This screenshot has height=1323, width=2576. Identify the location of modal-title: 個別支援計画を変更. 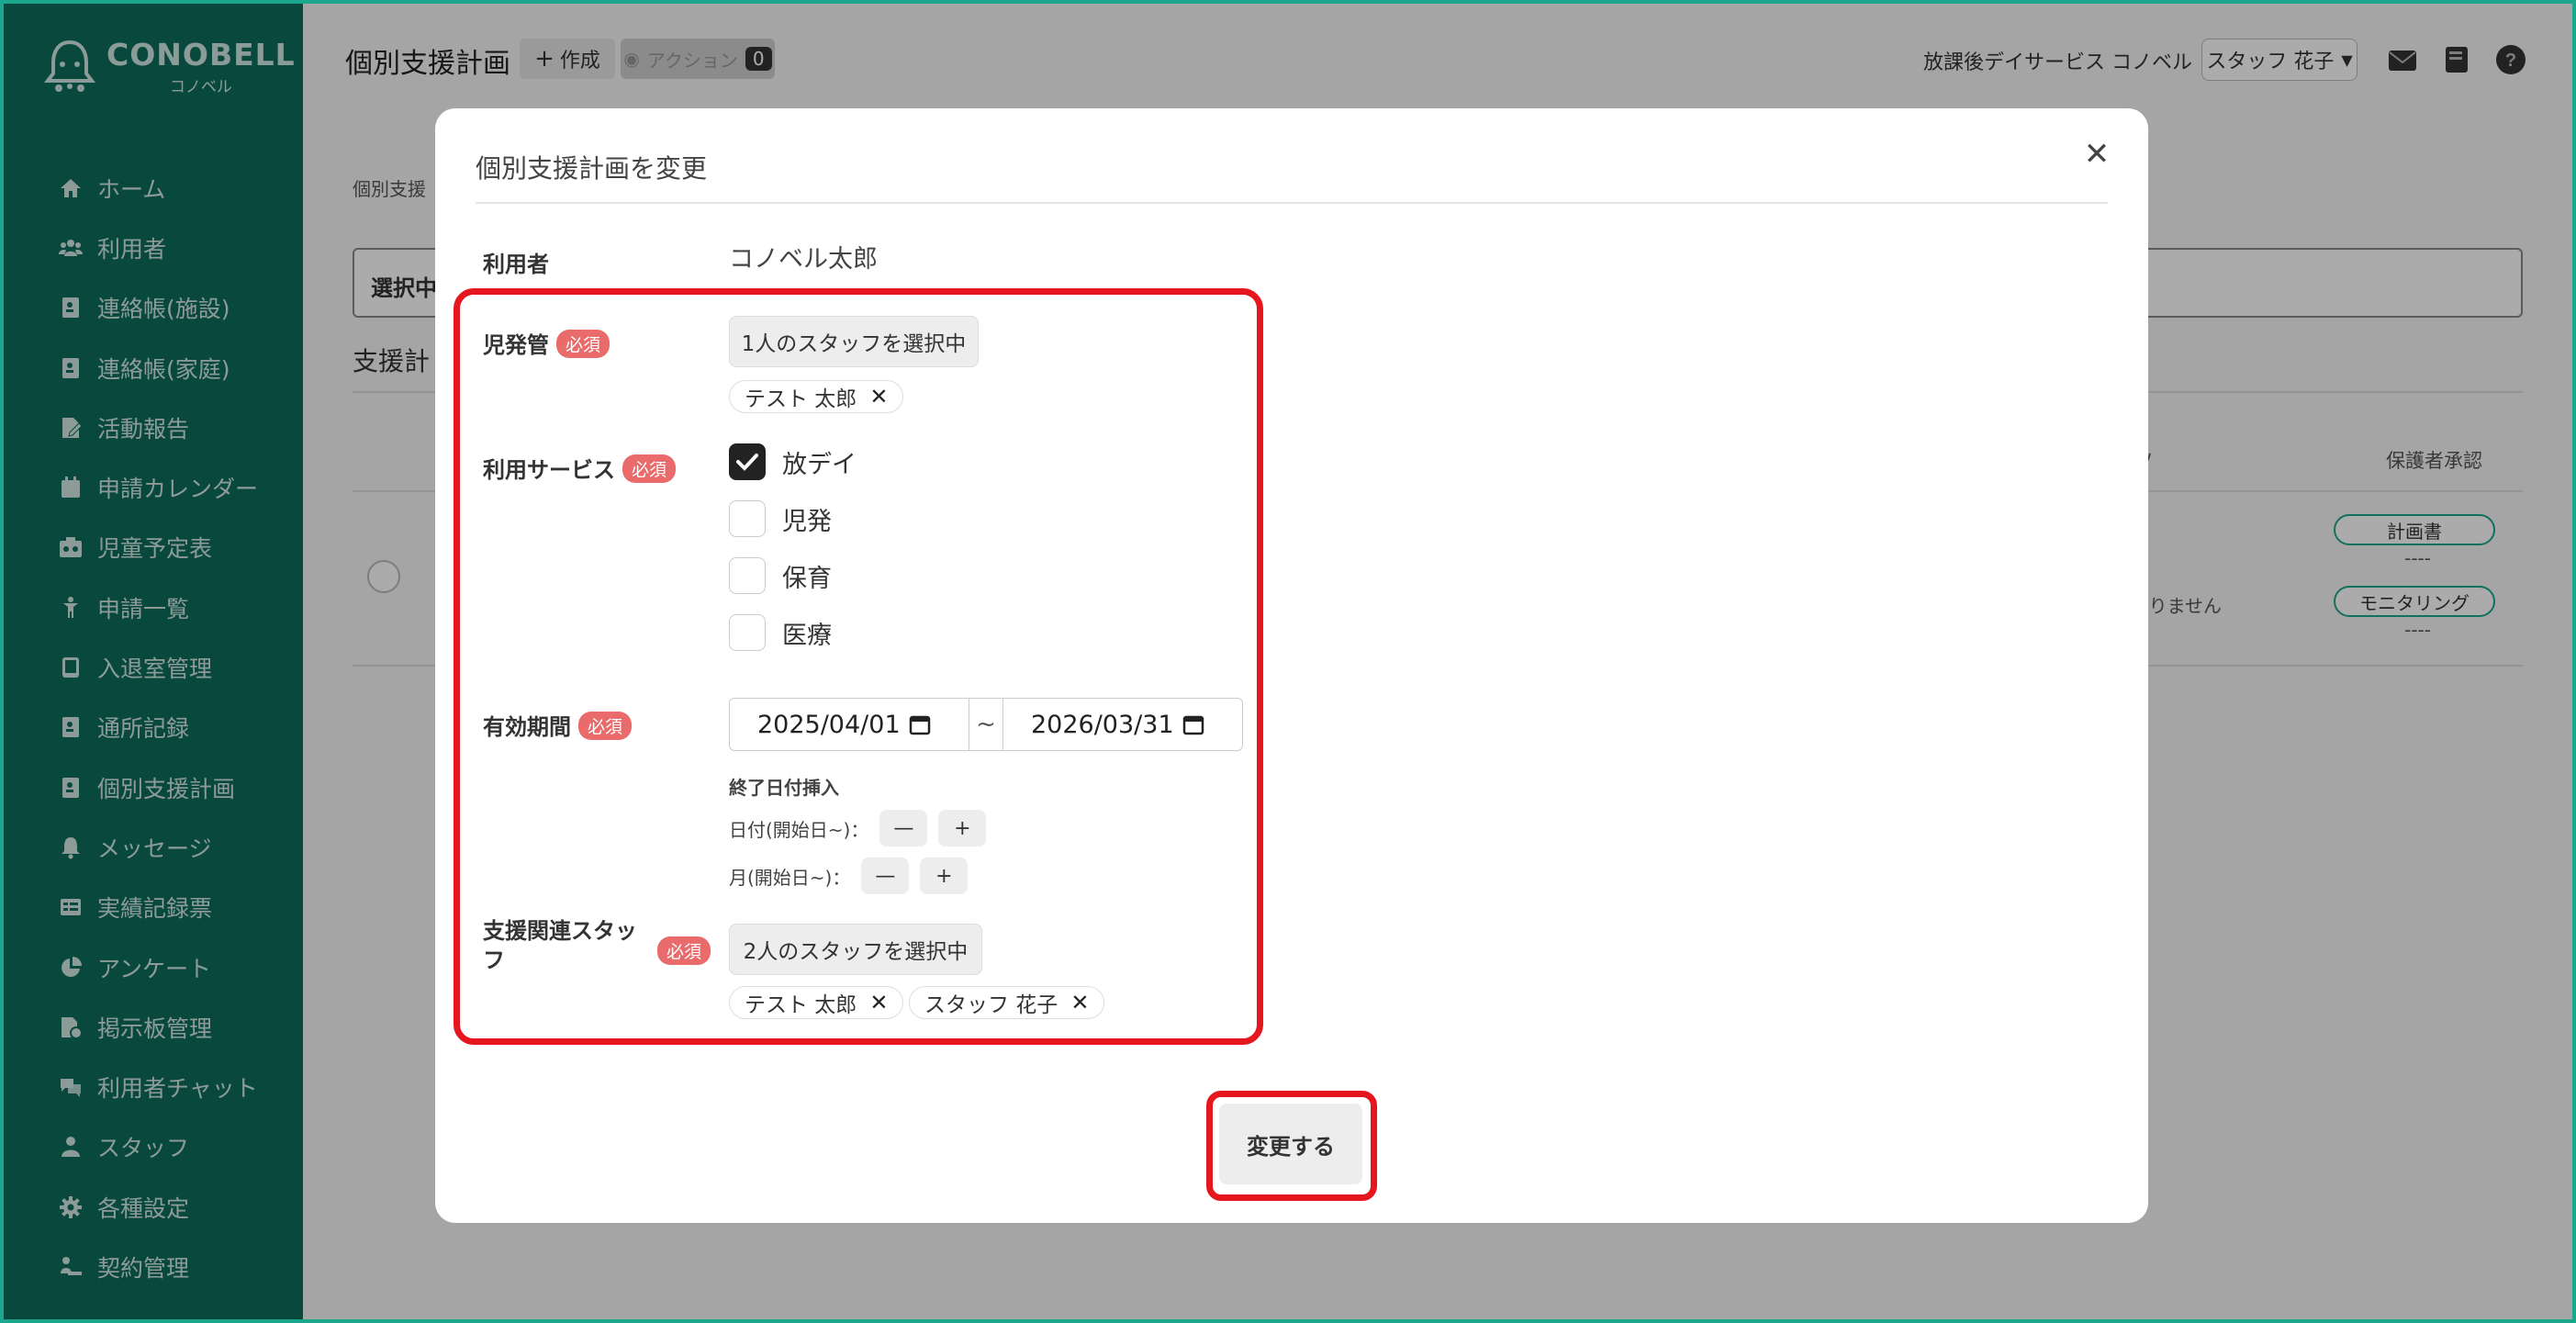
(592, 168).